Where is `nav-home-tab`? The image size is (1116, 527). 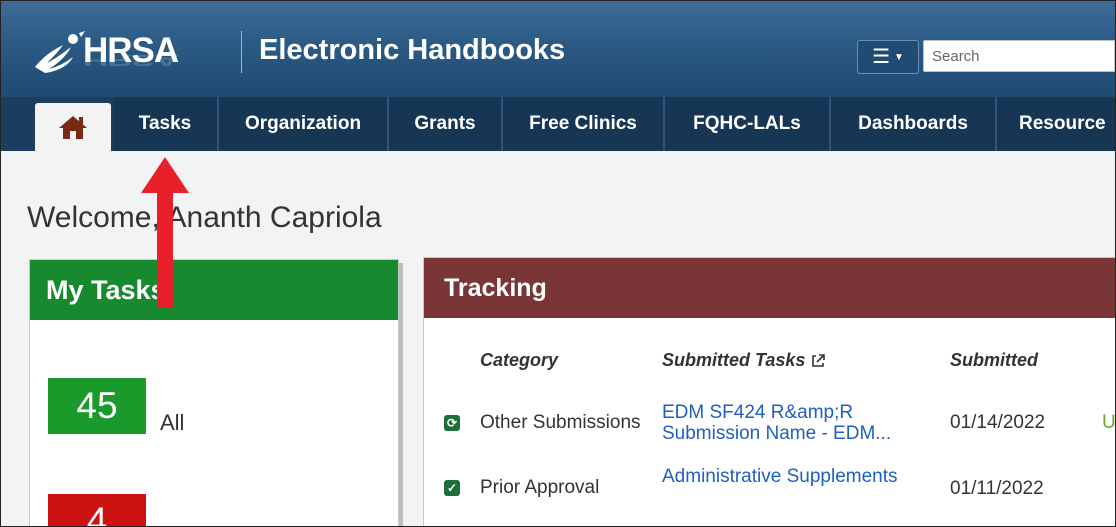
nav-home-tab is located at coordinates (73, 127).